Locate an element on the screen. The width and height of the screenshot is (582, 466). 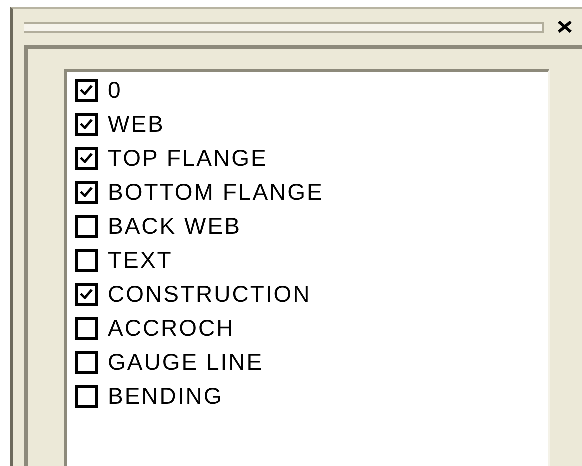
layer-label: TEXT is located at coordinates (140, 260).